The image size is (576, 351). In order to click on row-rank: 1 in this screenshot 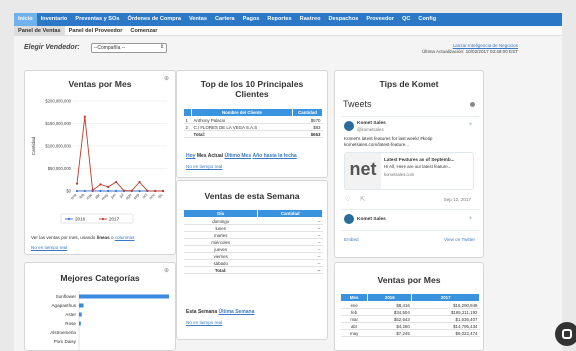, I will do `click(187, 120)`.